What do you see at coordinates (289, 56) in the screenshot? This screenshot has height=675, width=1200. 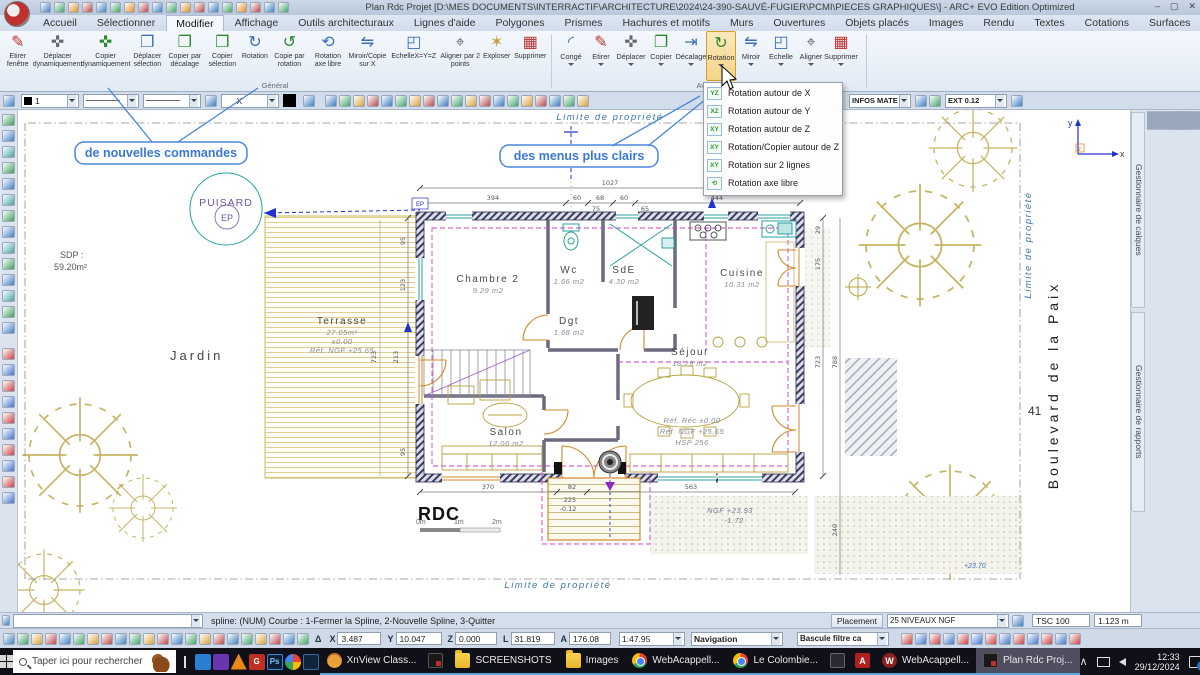 I see `copie-par-rotation-button: ↺ Copie par rotation` at bounding box center [289, 56].